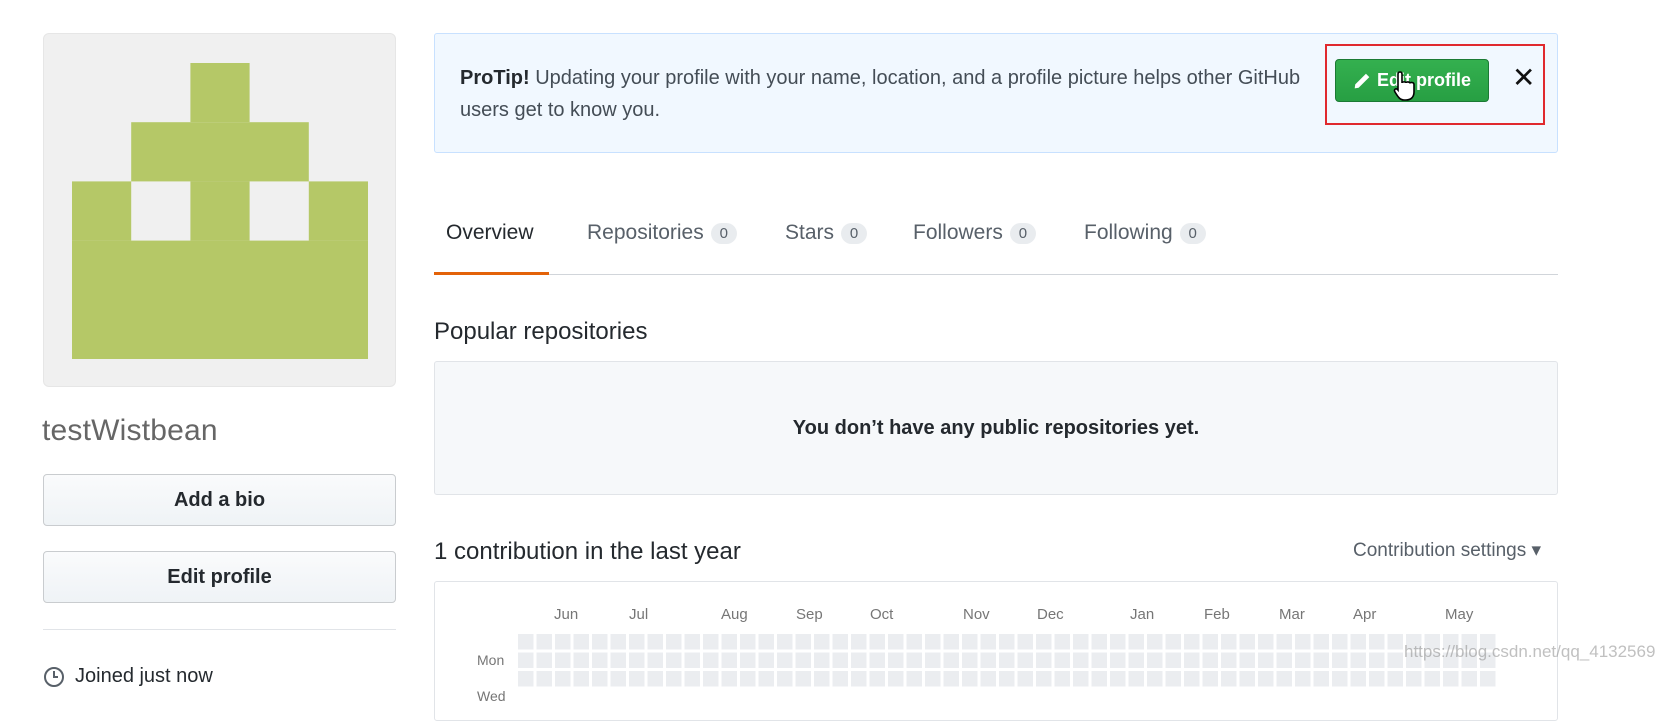  Describe the element at coordinates (1145, 233) in the screenshot. I see `tab-following: Following 0` at that location.